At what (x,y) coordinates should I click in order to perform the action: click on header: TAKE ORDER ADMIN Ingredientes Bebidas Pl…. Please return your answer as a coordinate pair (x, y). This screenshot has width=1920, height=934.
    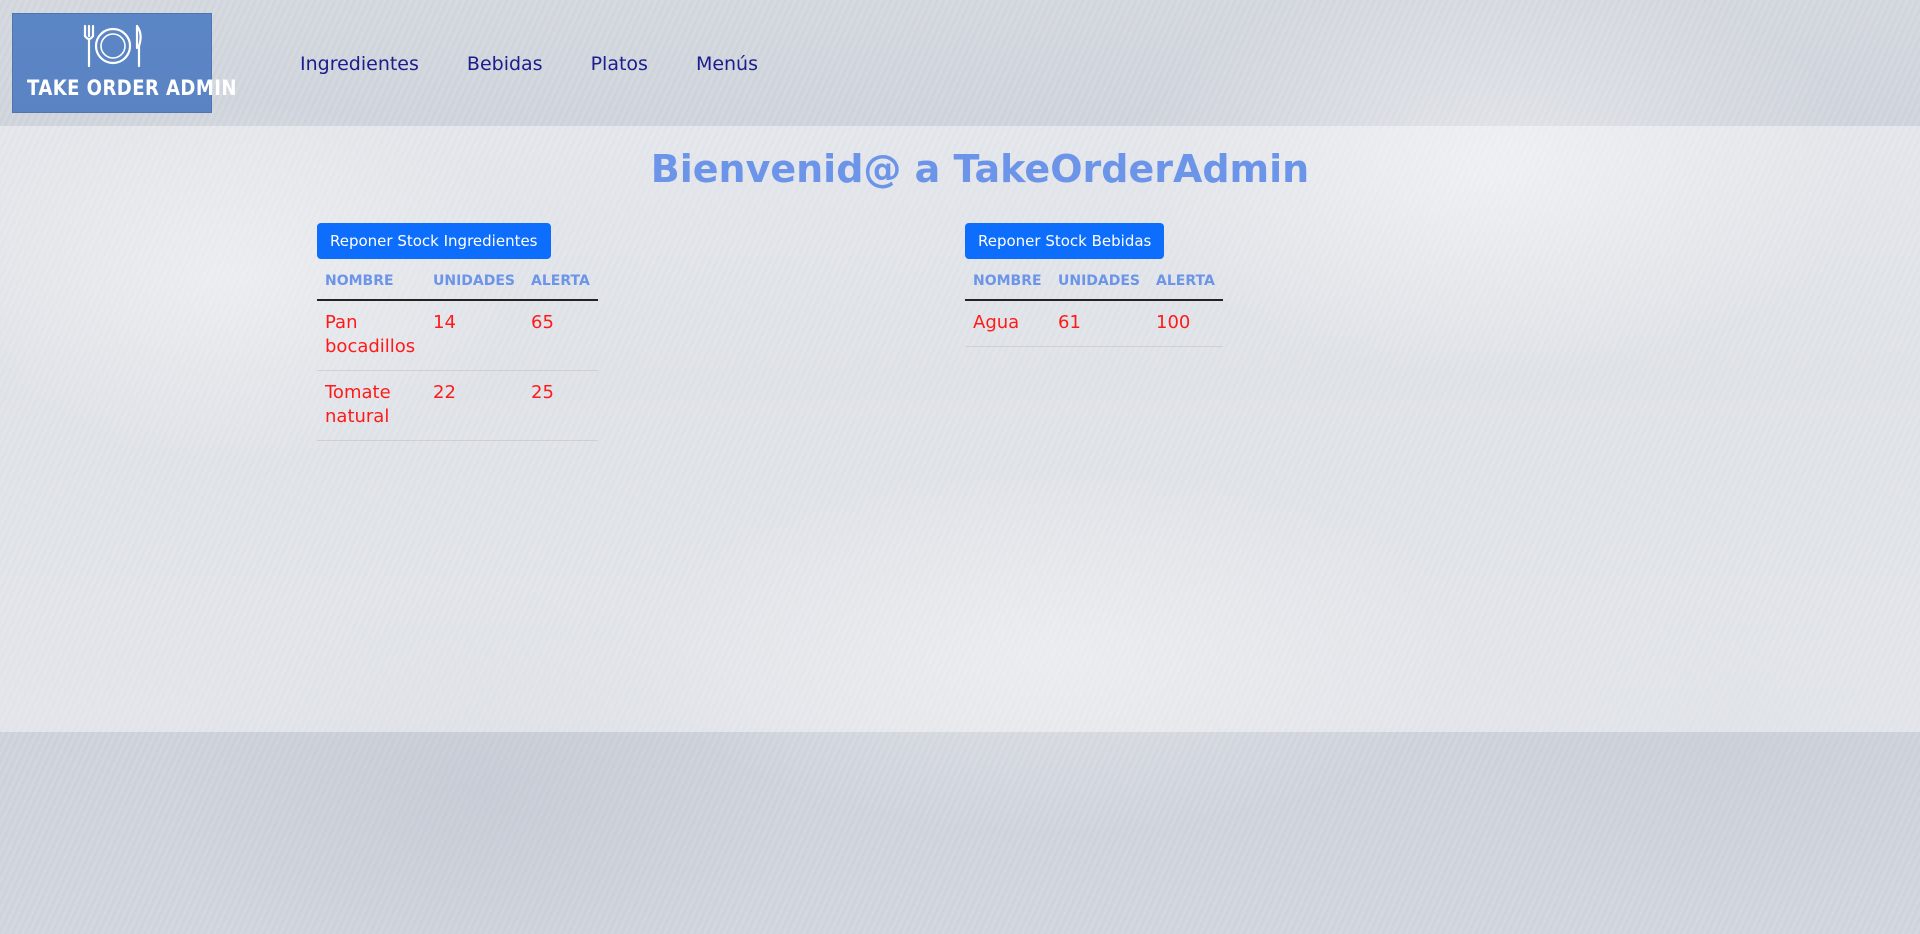
    Looking at the image, I should click on (960, 63).